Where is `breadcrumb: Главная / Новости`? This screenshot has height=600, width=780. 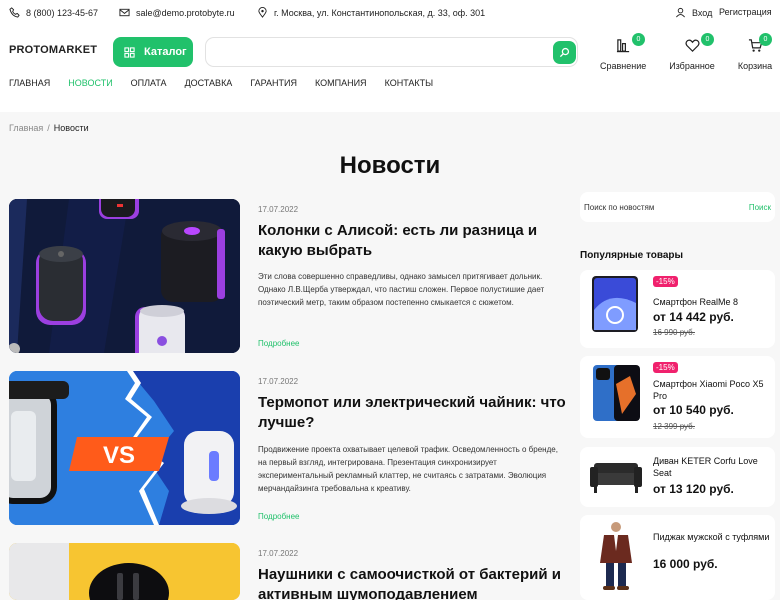
breadcrumb: Главная / Новости is located at coordinates (49, 128).